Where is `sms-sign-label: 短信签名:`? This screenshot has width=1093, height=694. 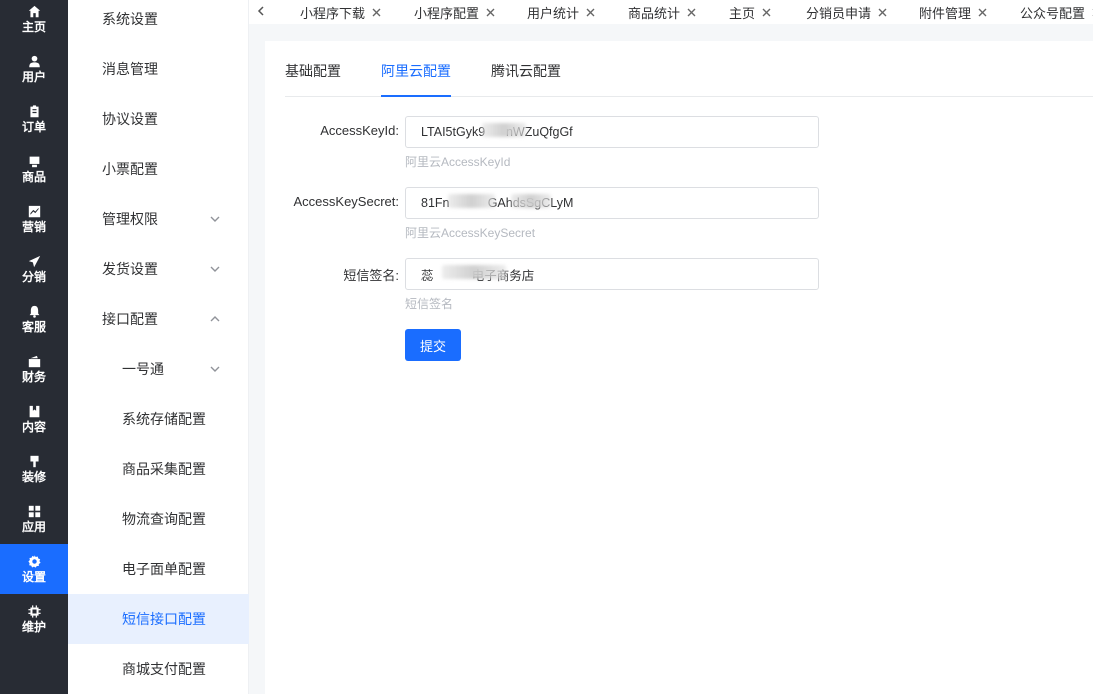
sms-sign-label: 短信签名: is located at coordinates (371, 275).